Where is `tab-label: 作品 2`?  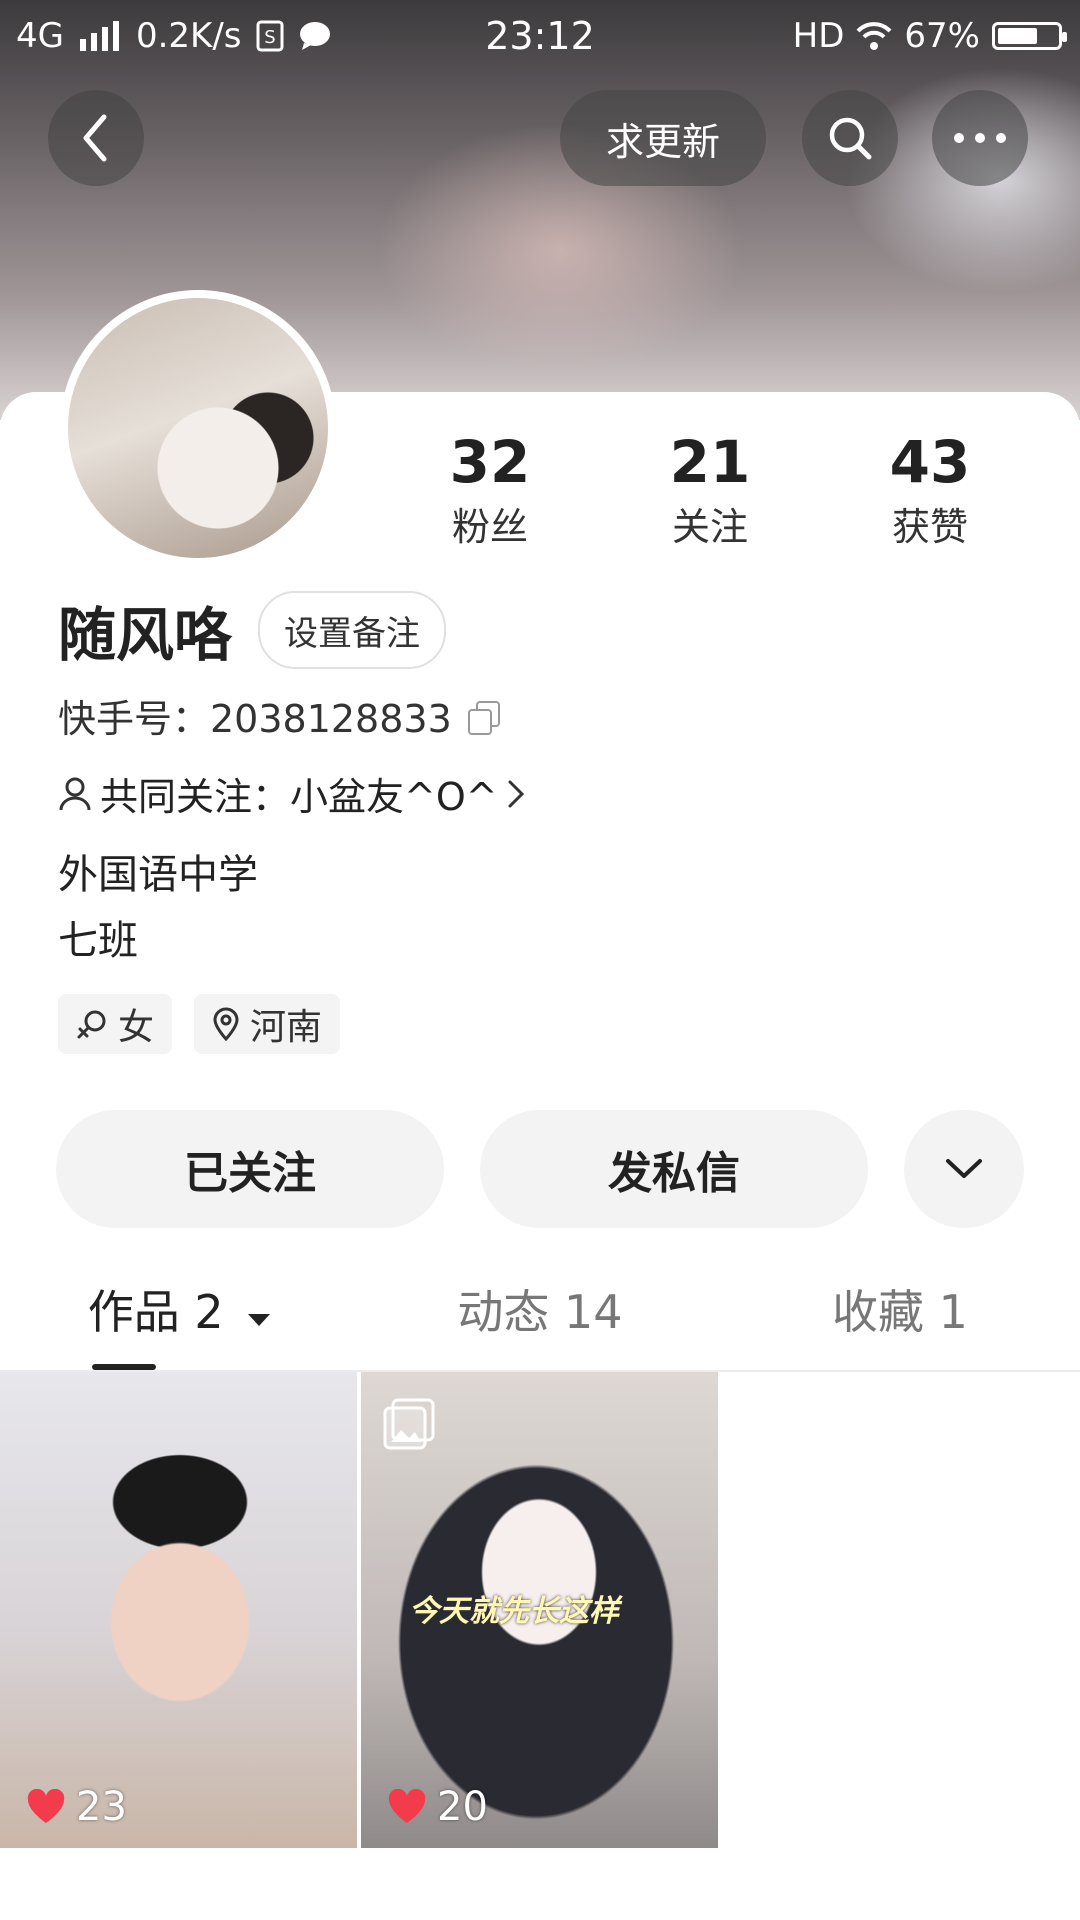 tab-label: 作品 2 is located at coordinates (155, 1312).